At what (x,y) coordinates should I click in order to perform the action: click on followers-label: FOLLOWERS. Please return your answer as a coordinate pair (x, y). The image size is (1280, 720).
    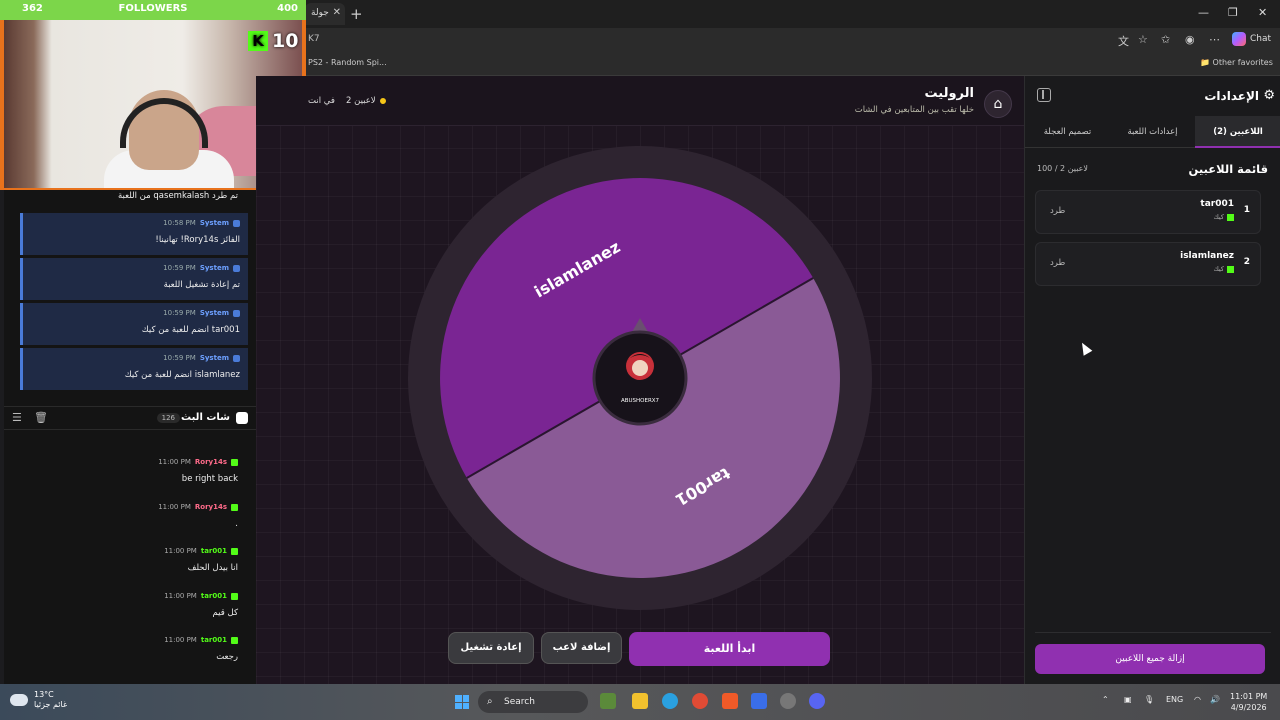
    Looking at the image, I should click on (153, 8).